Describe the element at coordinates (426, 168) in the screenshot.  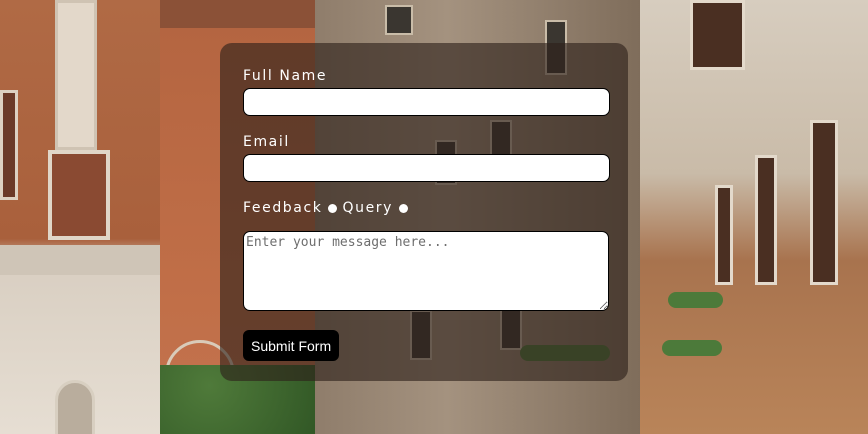
I see `email-input` at that location.